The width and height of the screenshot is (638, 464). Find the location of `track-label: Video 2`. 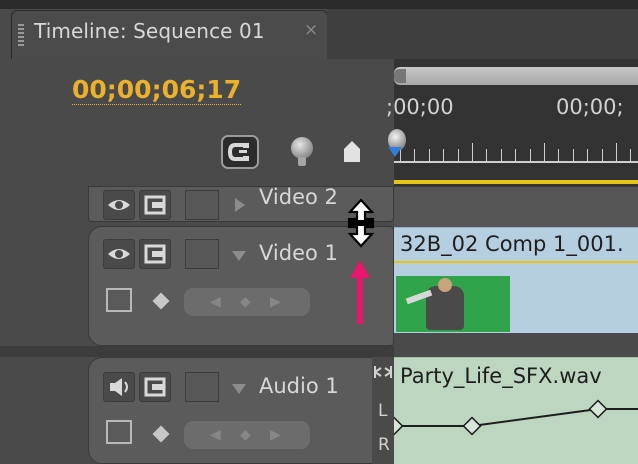

track-label: Video 2 is located at coordinates (298, 197).